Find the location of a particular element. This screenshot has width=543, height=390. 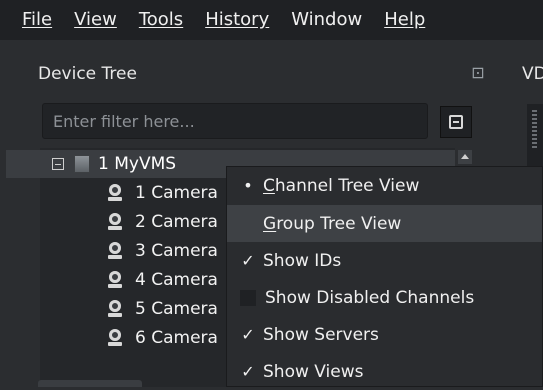

menu-item-label: Channel Tree View is located at coordinates (341, 185).